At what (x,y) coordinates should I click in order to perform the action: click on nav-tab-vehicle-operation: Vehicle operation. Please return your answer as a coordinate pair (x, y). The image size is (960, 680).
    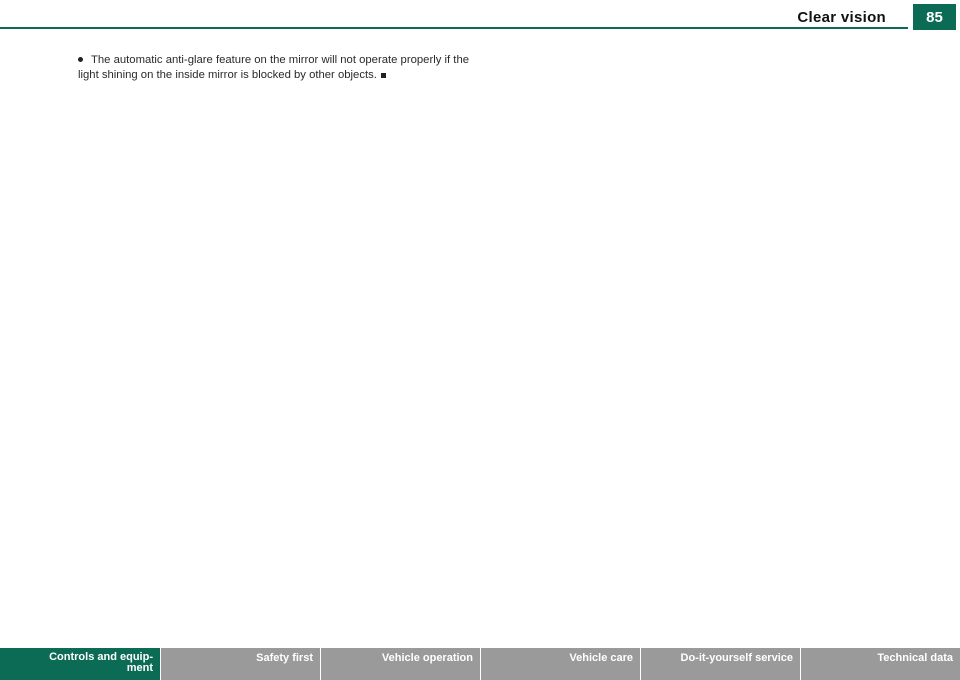
    Looking at the image, I should click on (401, 664).